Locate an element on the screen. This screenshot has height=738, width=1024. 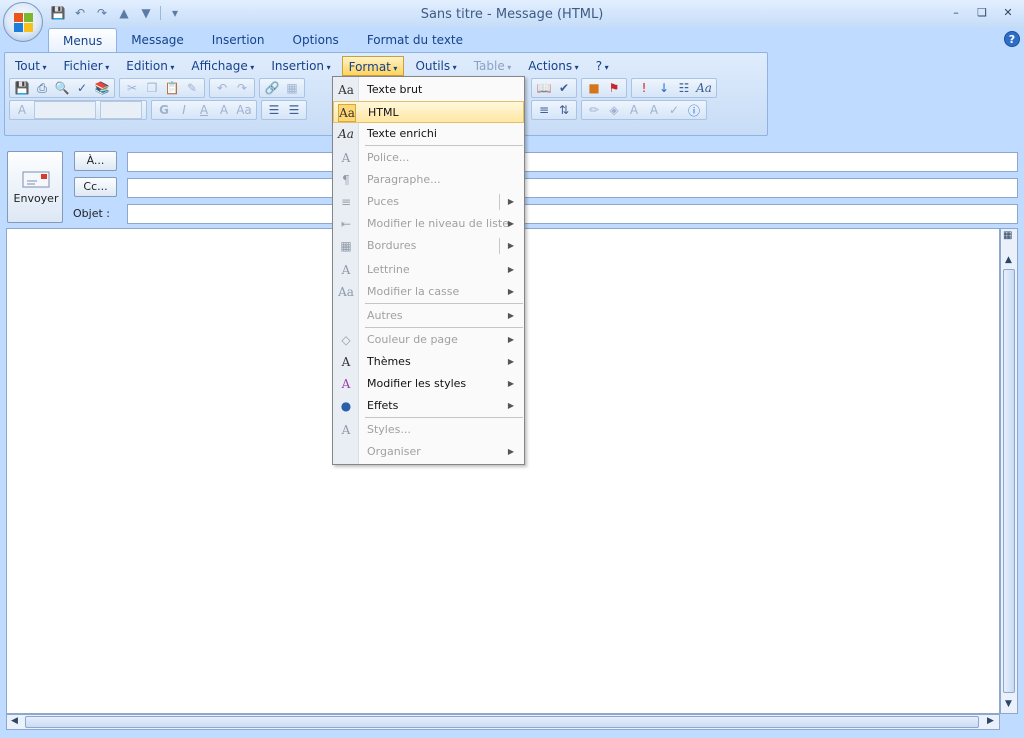
format-menu-item: Aa Texte brut is located at coordinates (428, 90).